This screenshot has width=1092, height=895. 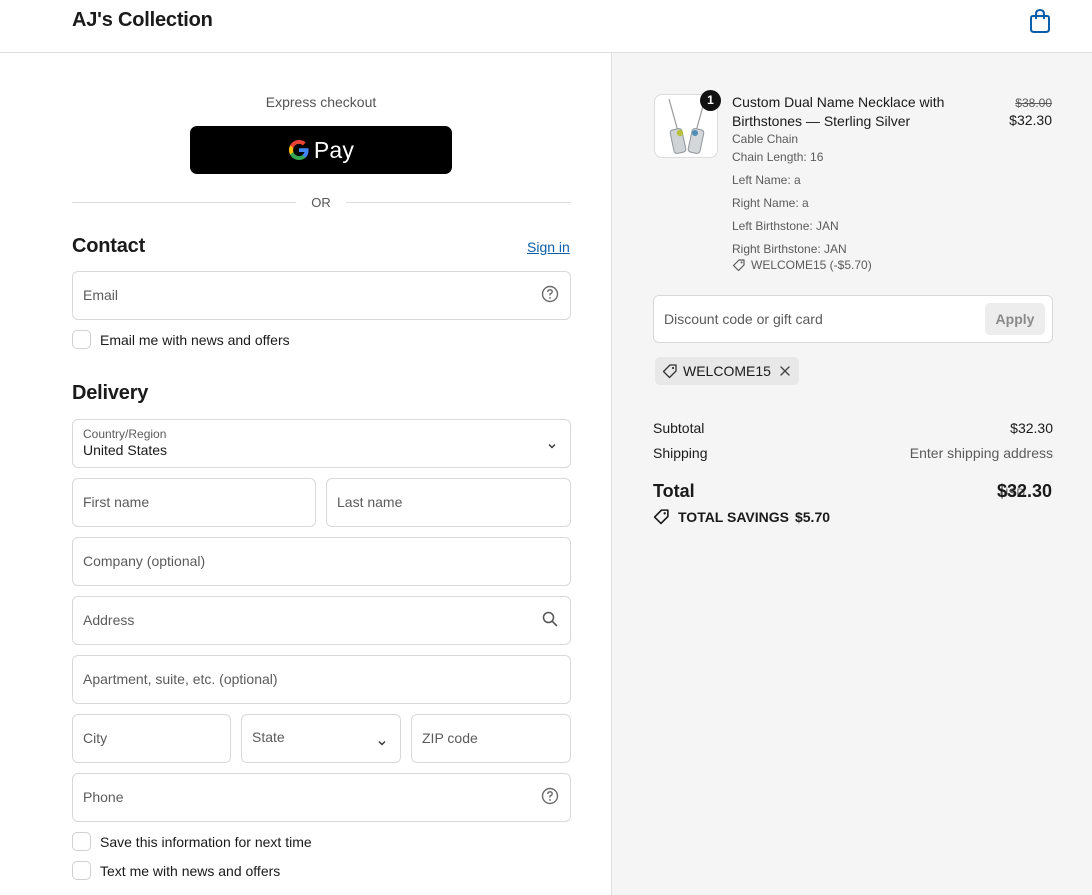 I want to click on phone-placeholder: Phone, so click(x=103, y=797).